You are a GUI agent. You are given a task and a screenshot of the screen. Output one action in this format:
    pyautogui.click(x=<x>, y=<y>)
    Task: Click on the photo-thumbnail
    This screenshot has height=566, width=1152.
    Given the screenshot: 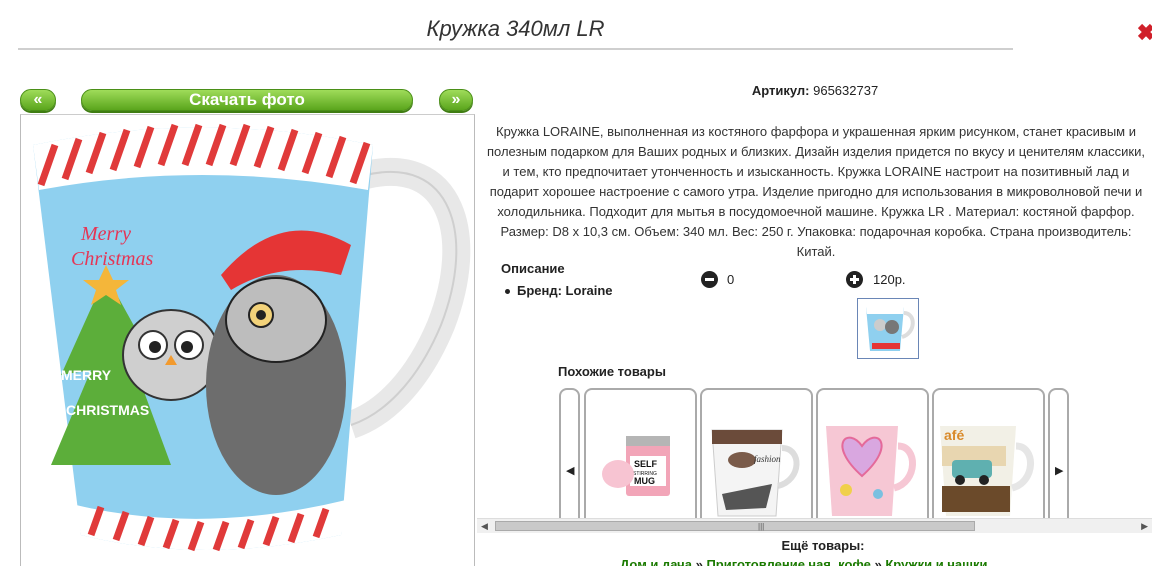 What is the action you would take?
    pyautogui.click(x=888, y=328)
    